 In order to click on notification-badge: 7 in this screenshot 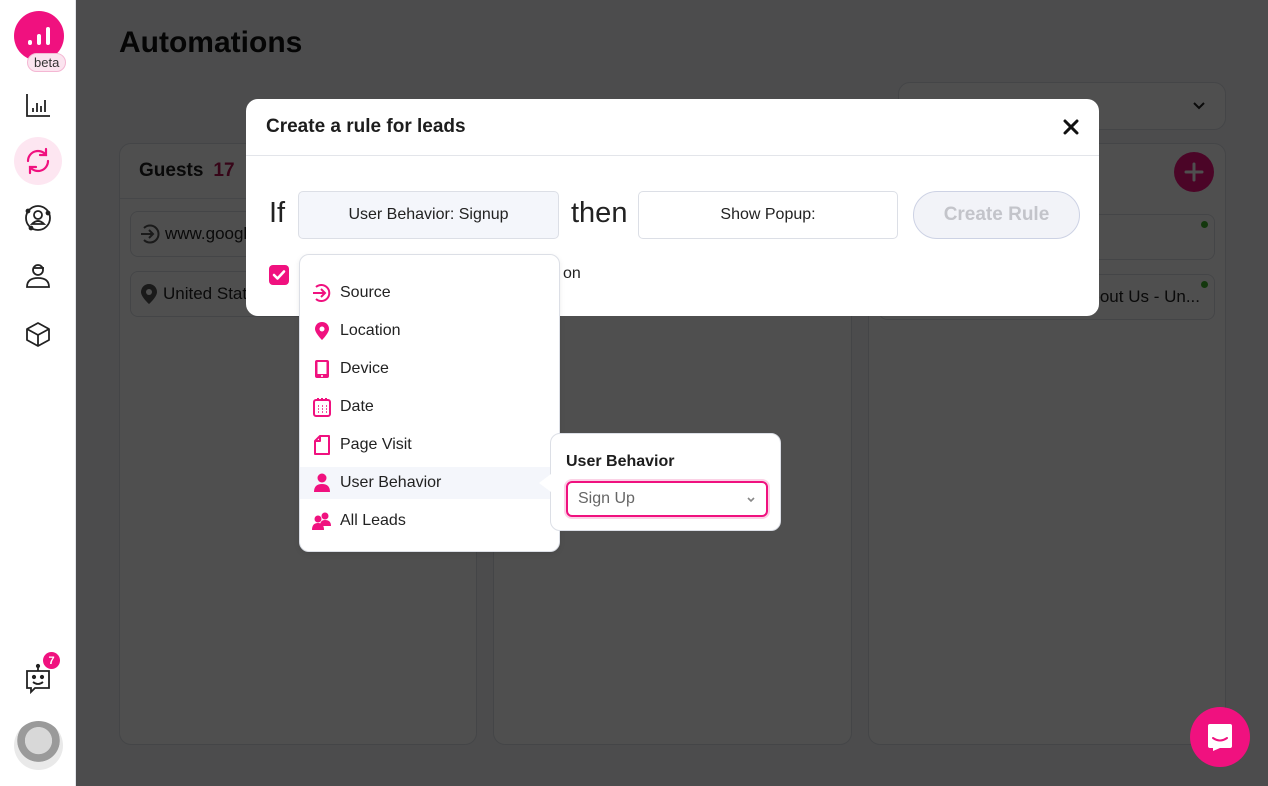, I will do `click(51, 660)`.